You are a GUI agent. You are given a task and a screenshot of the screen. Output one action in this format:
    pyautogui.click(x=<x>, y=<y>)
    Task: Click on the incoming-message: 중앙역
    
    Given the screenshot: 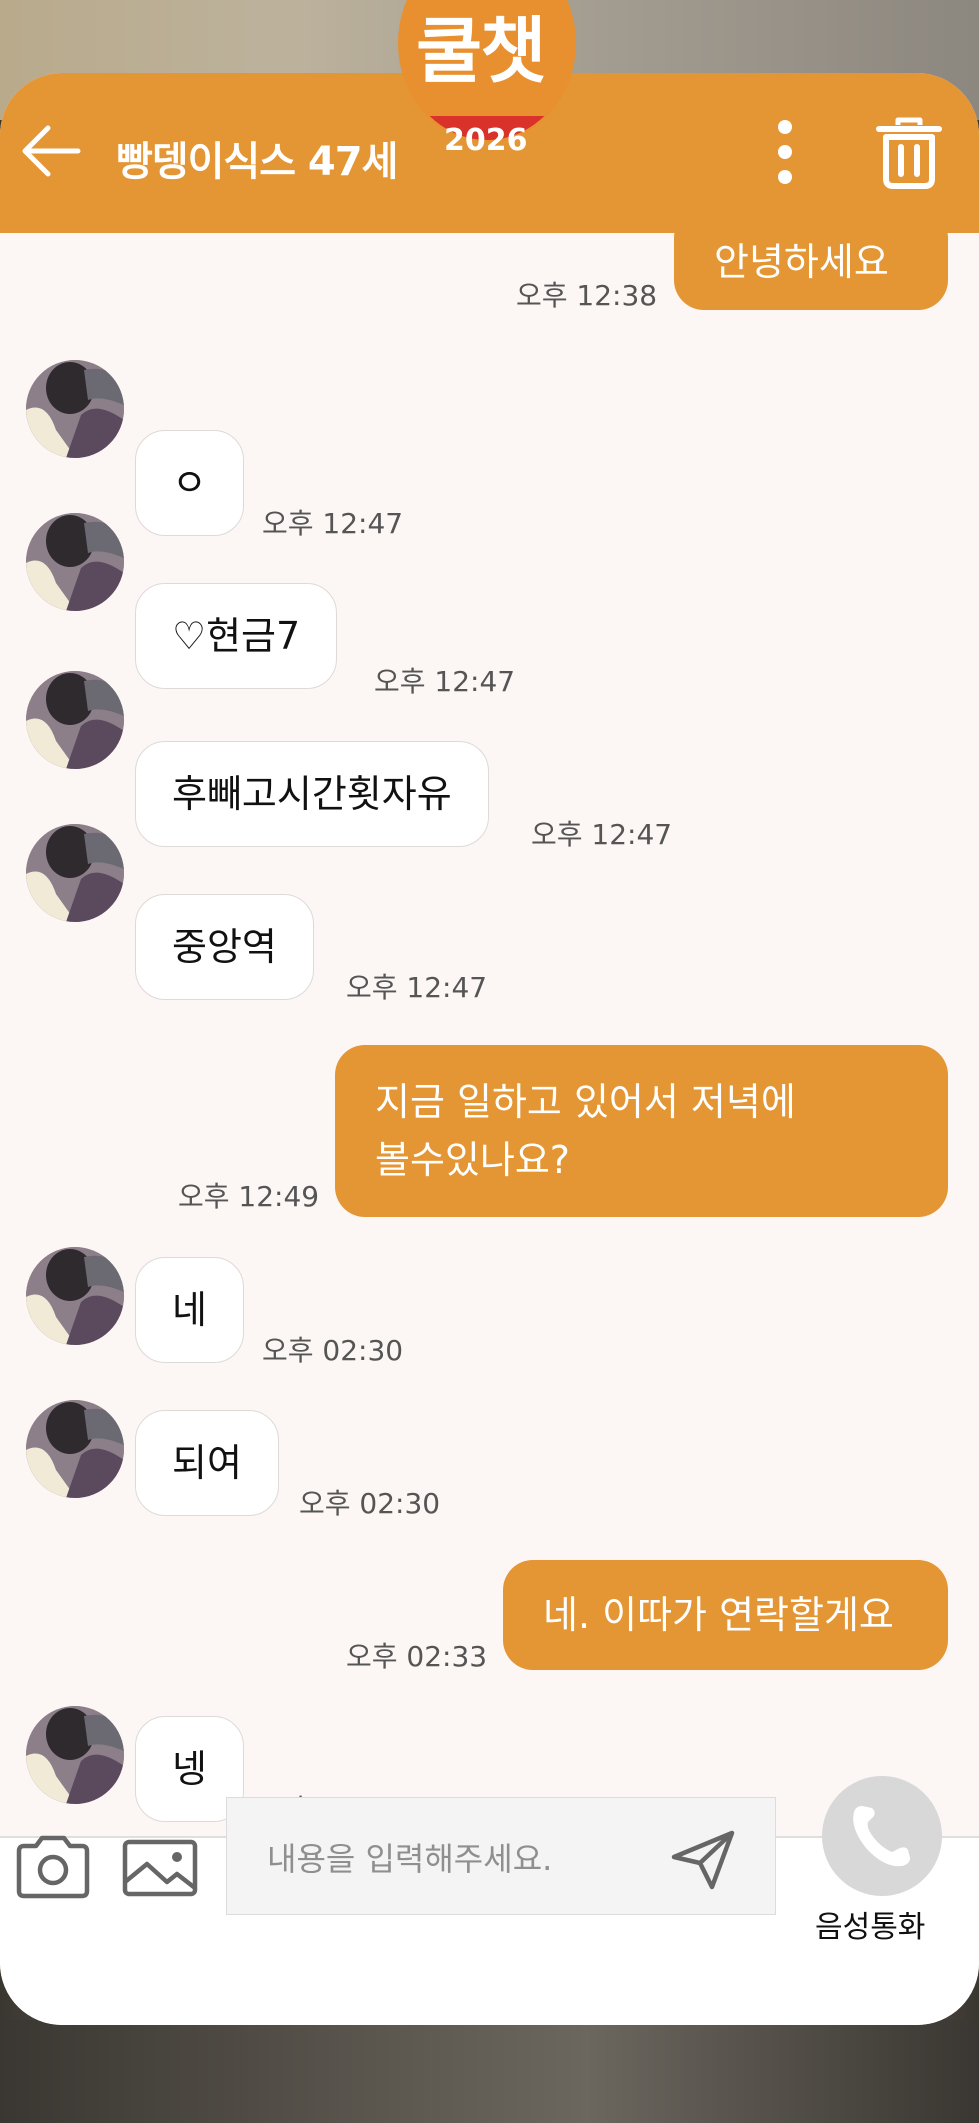 What is the action you would take?
    pyautogui.click(x=224, y=947)
    